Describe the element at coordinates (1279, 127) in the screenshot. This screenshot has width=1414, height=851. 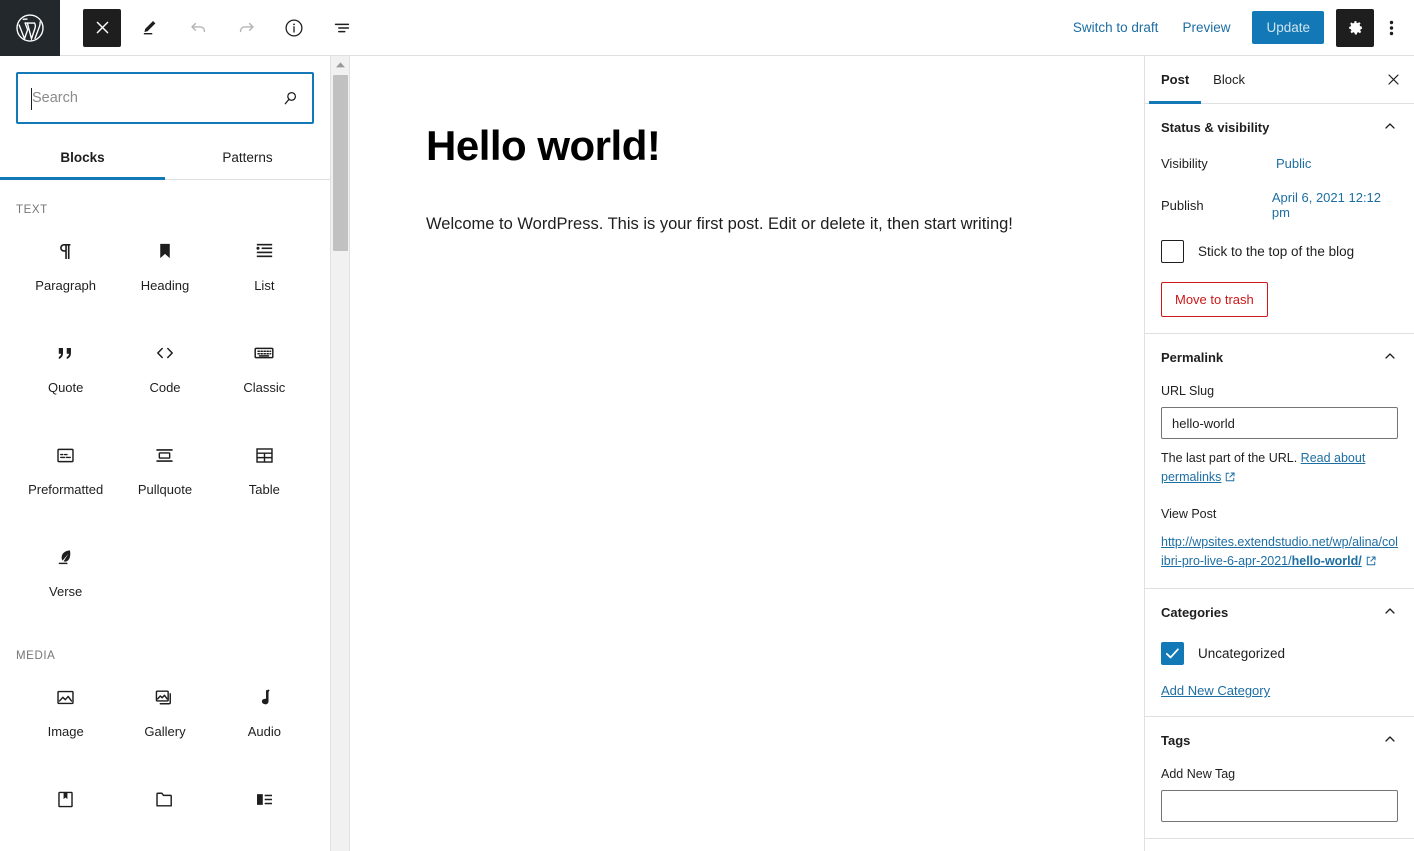
I see `panel-header-status: Status & visibility` at that location.